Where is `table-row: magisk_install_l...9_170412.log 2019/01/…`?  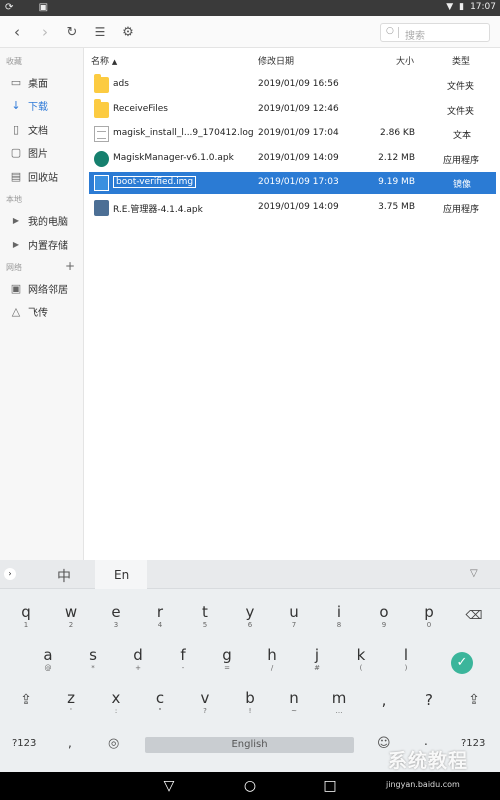
table-row: magisk_install_l...9_170412.log 2019/01/… is located at coordinates (292, 134).